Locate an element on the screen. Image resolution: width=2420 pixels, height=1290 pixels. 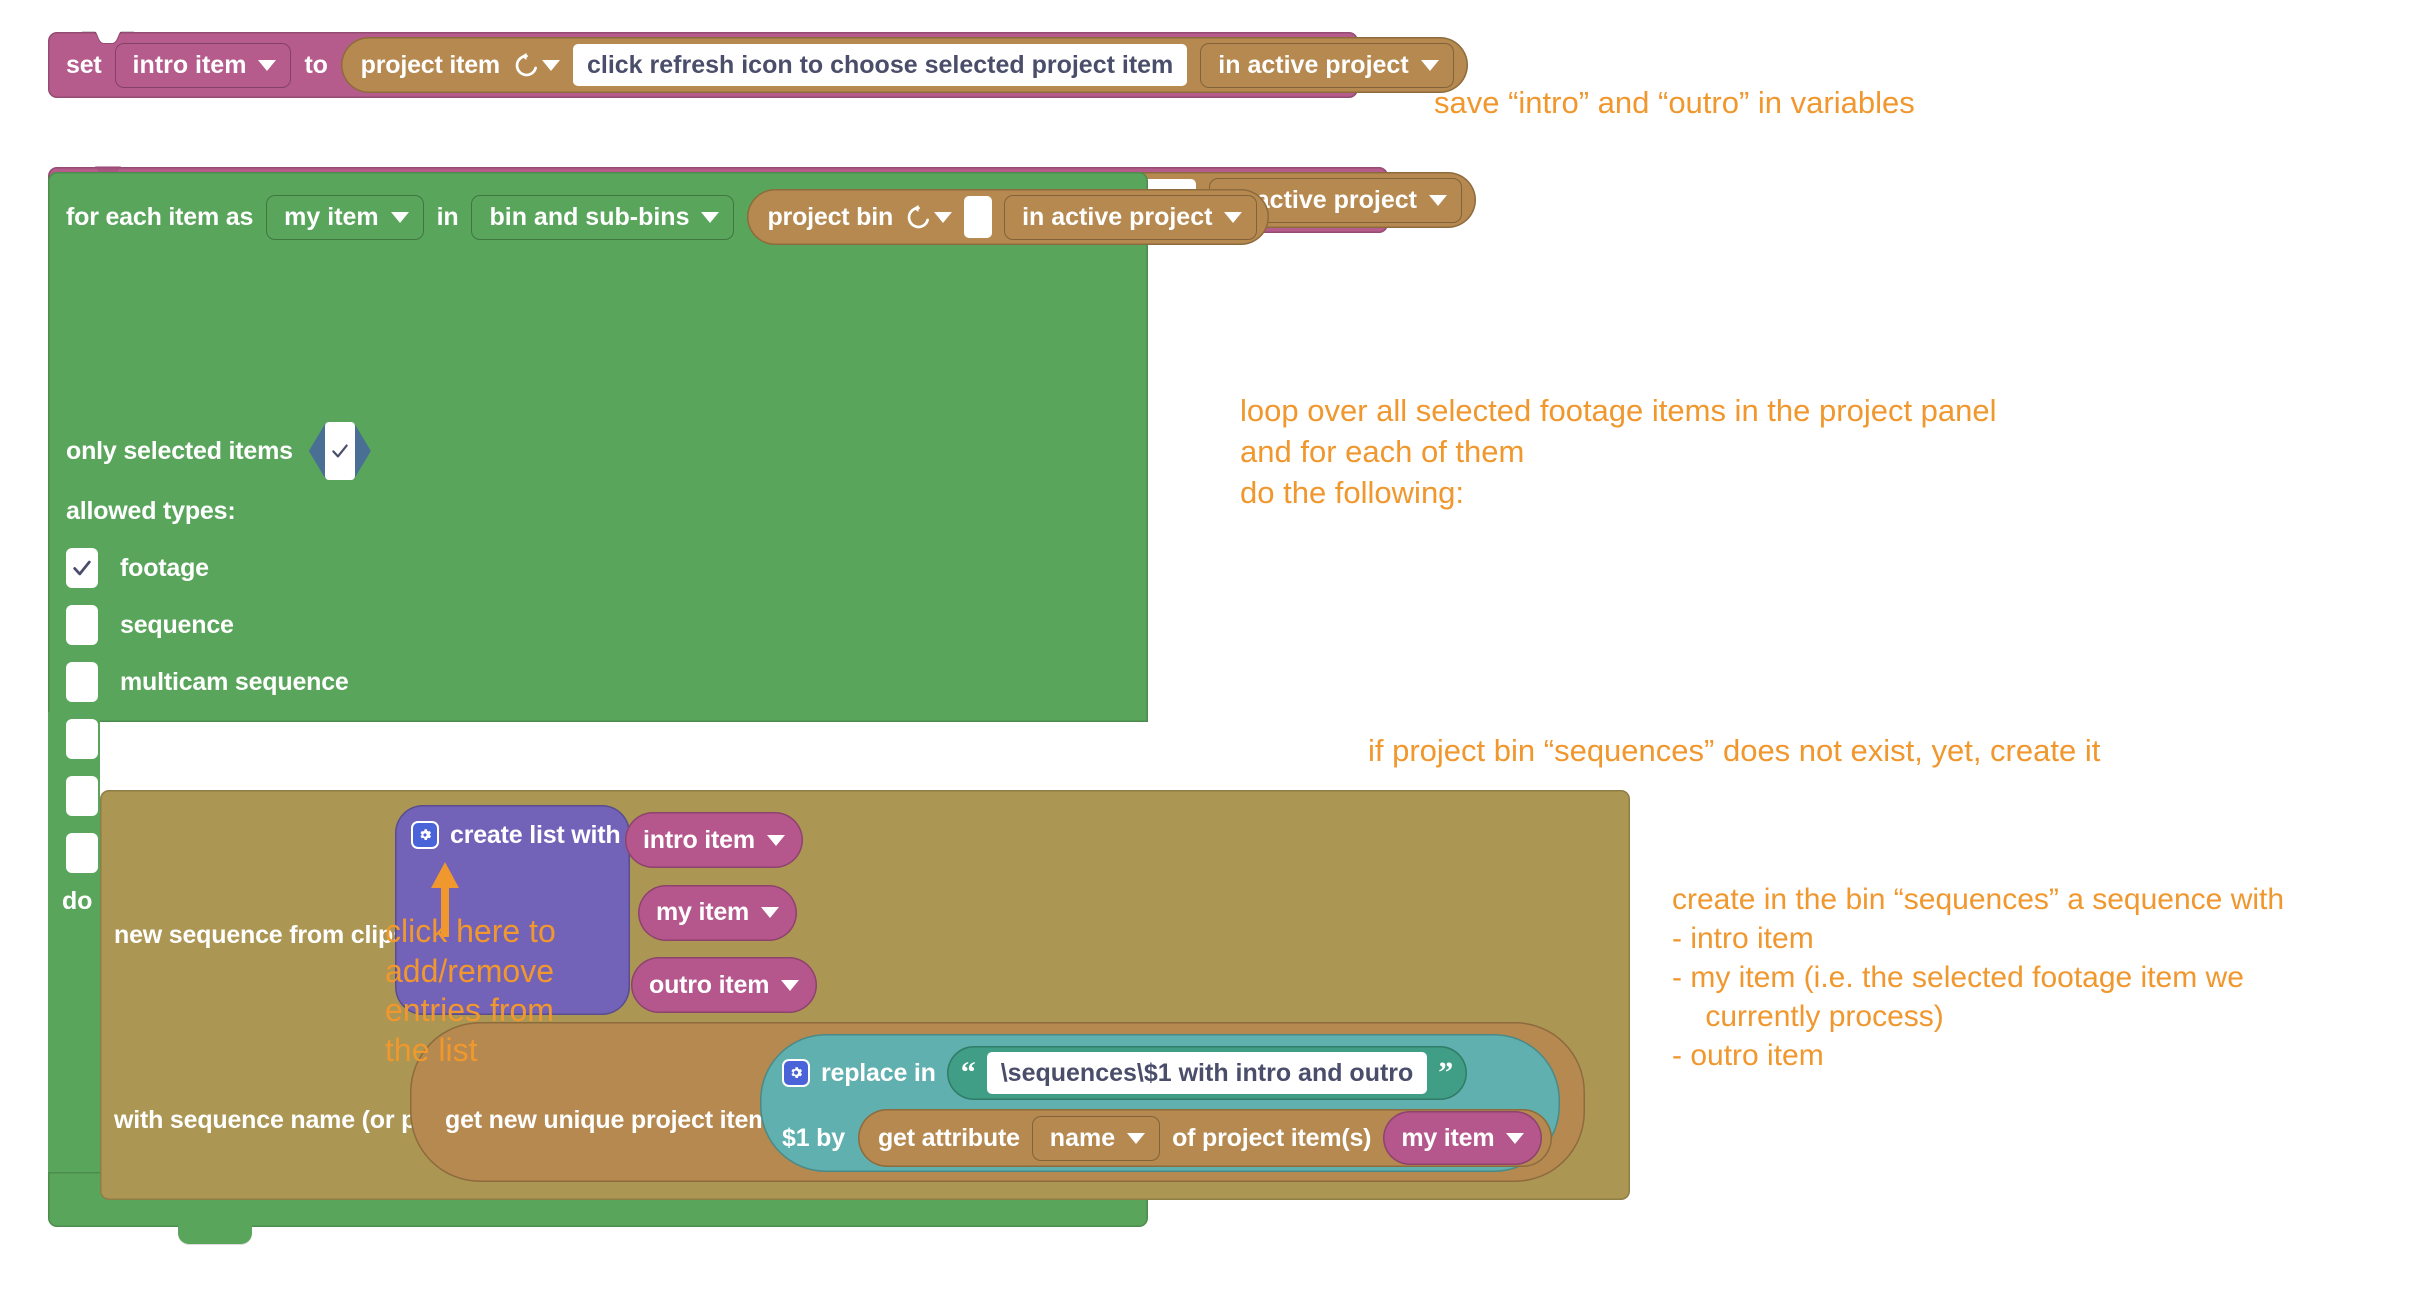
scope-mode-dropdown: bin and sub-bins is located at coordinates (603, 217).